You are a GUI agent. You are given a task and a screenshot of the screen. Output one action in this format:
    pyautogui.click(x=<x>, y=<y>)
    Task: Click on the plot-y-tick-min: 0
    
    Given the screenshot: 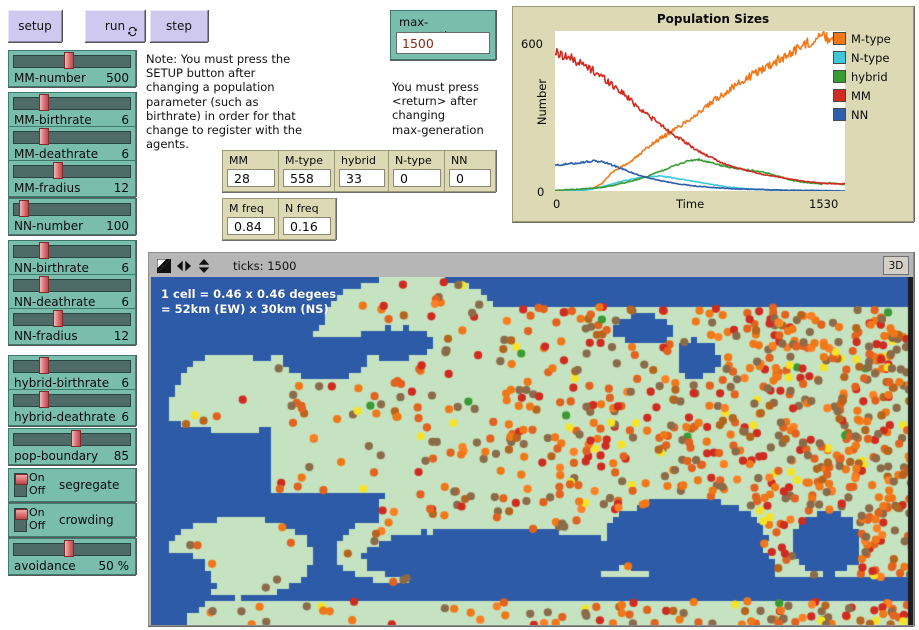 What is the action you would take?
    pyautogui.click(x=541, y=192)
    